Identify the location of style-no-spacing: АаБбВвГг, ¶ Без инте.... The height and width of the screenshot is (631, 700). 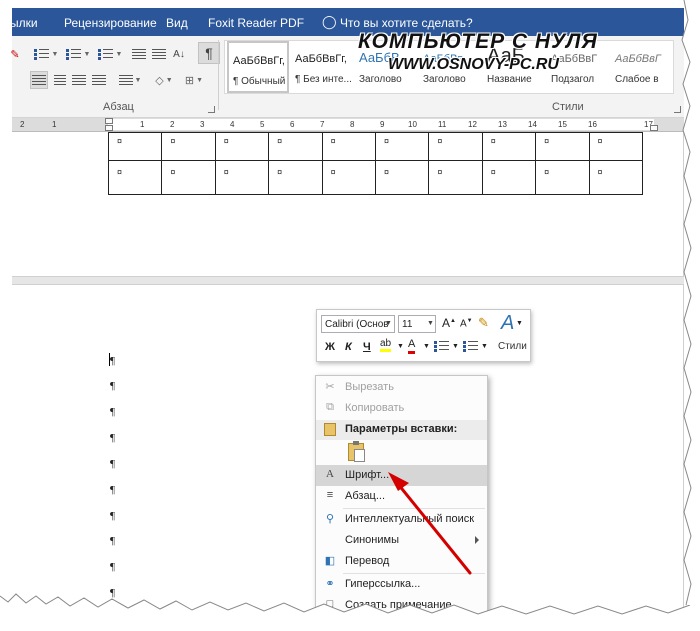
(322, 67).